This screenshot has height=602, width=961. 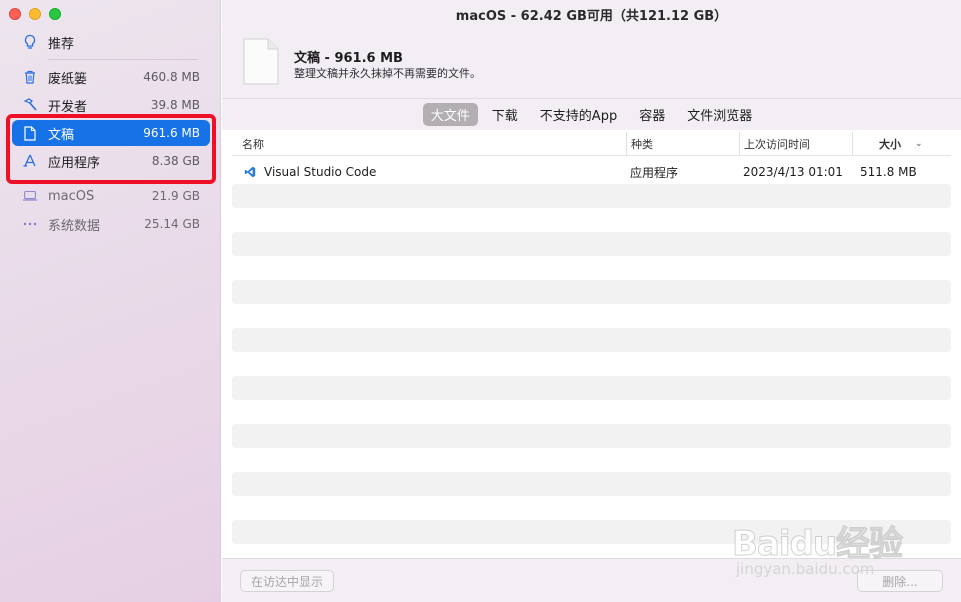 What do you see at coordinates (172, 224) in the screenshot?
I see `sidebar-item-size: 25.14 GB` at bounding box center [172, 224].